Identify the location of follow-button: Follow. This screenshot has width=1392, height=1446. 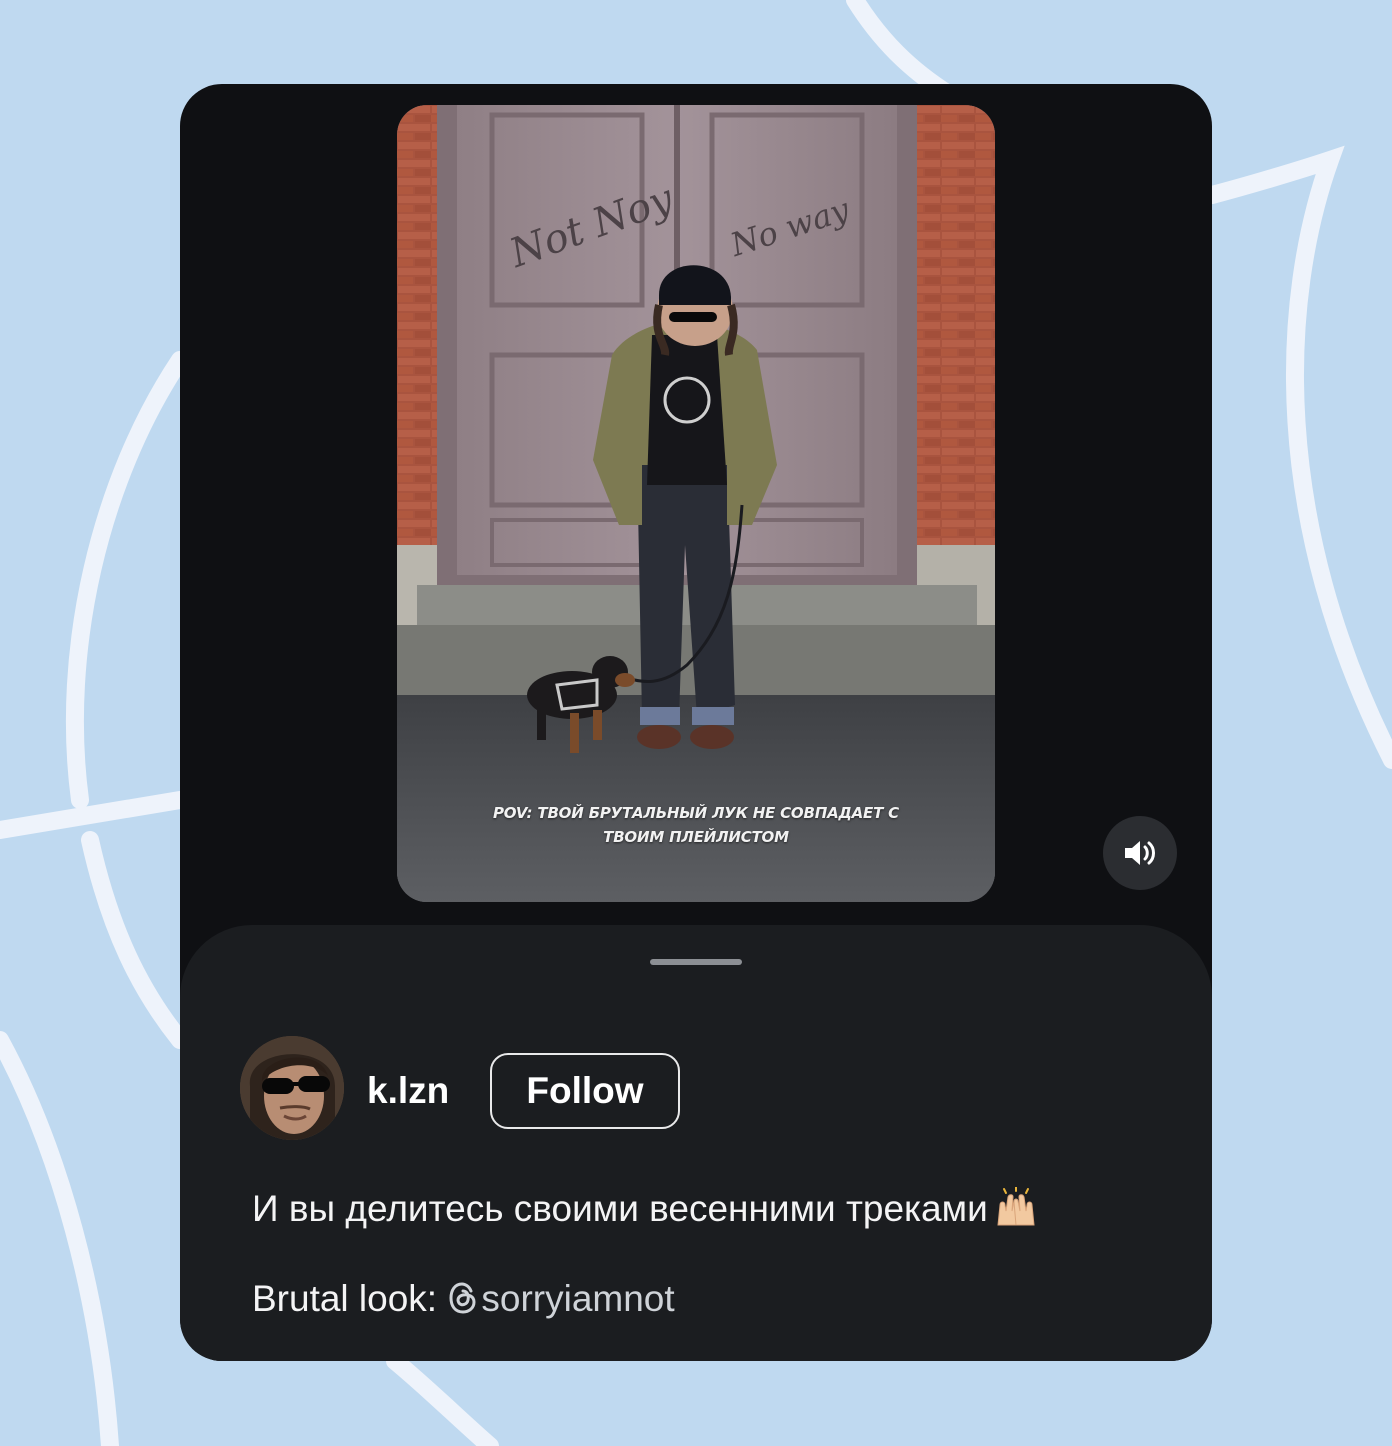
(585, 1091).